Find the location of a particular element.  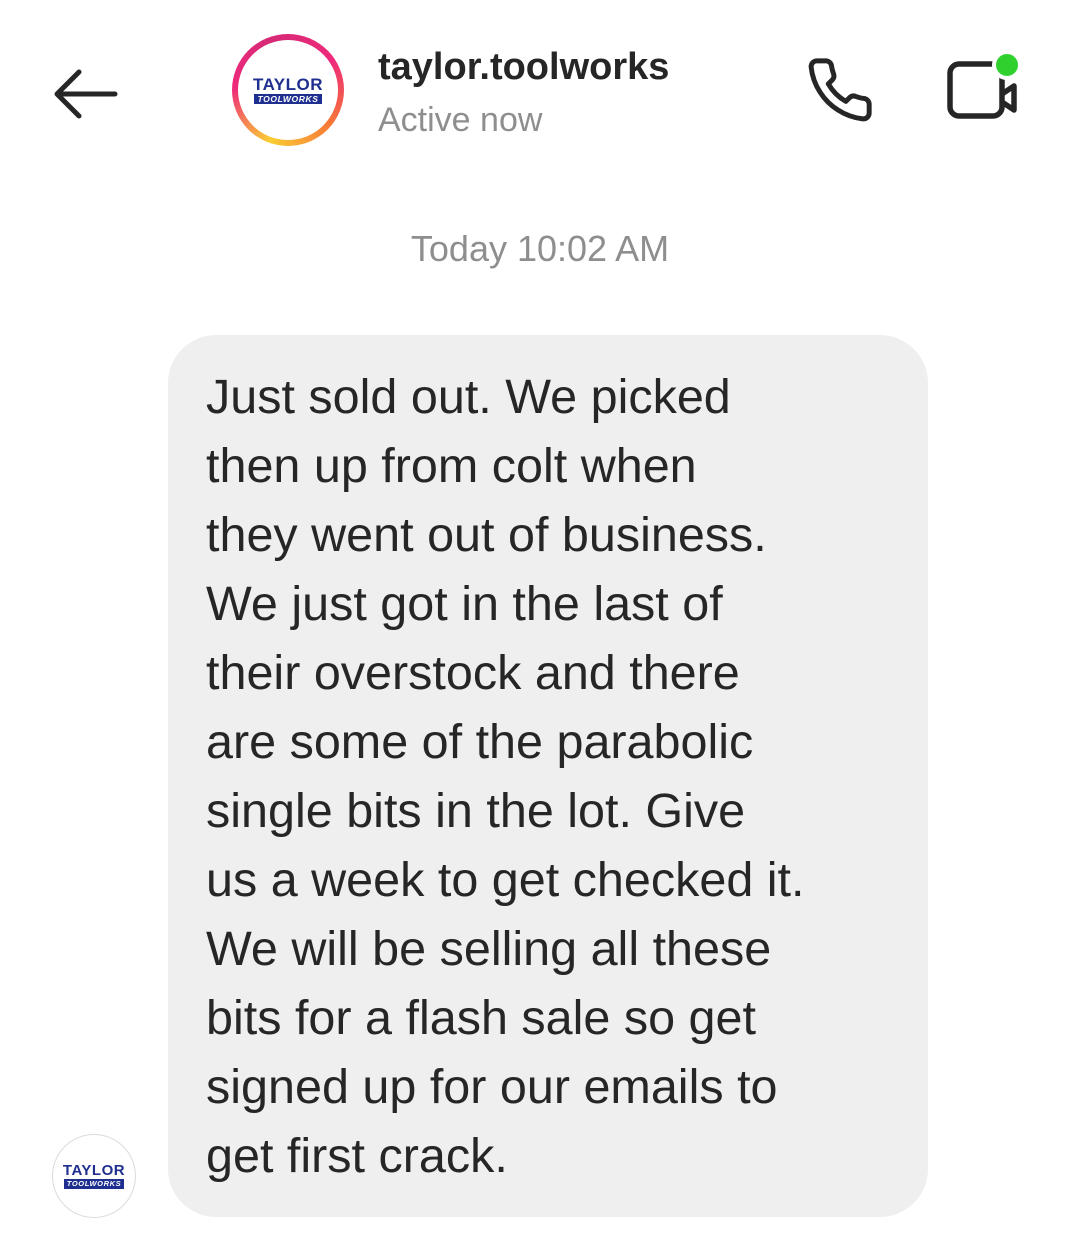

message-line: they went out of business. is located at coordinates (486, 535).